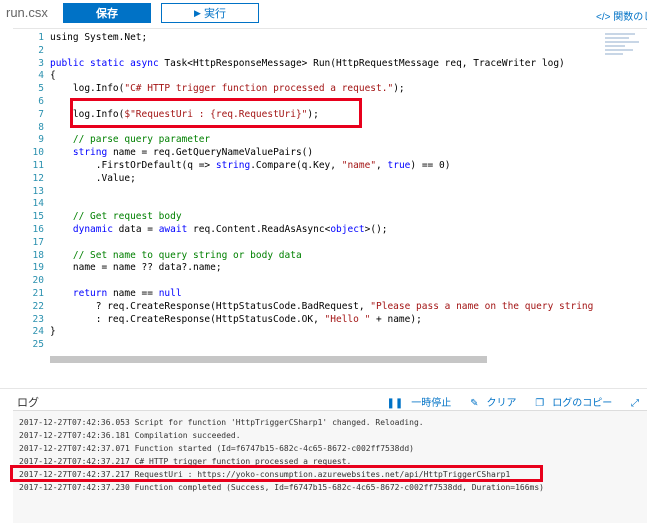  I want to click on code-text: // parse query parameter, so click(130, 139).